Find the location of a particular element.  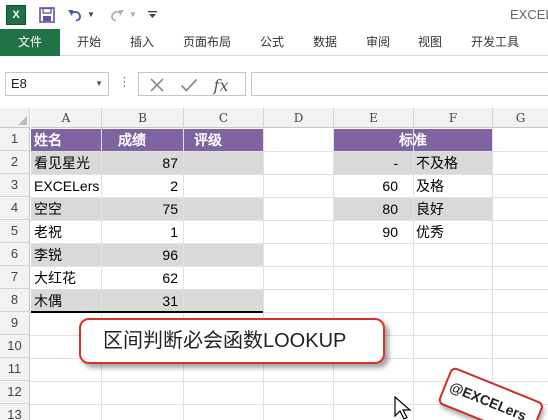

save-icon is located at coordinates (47, 14).